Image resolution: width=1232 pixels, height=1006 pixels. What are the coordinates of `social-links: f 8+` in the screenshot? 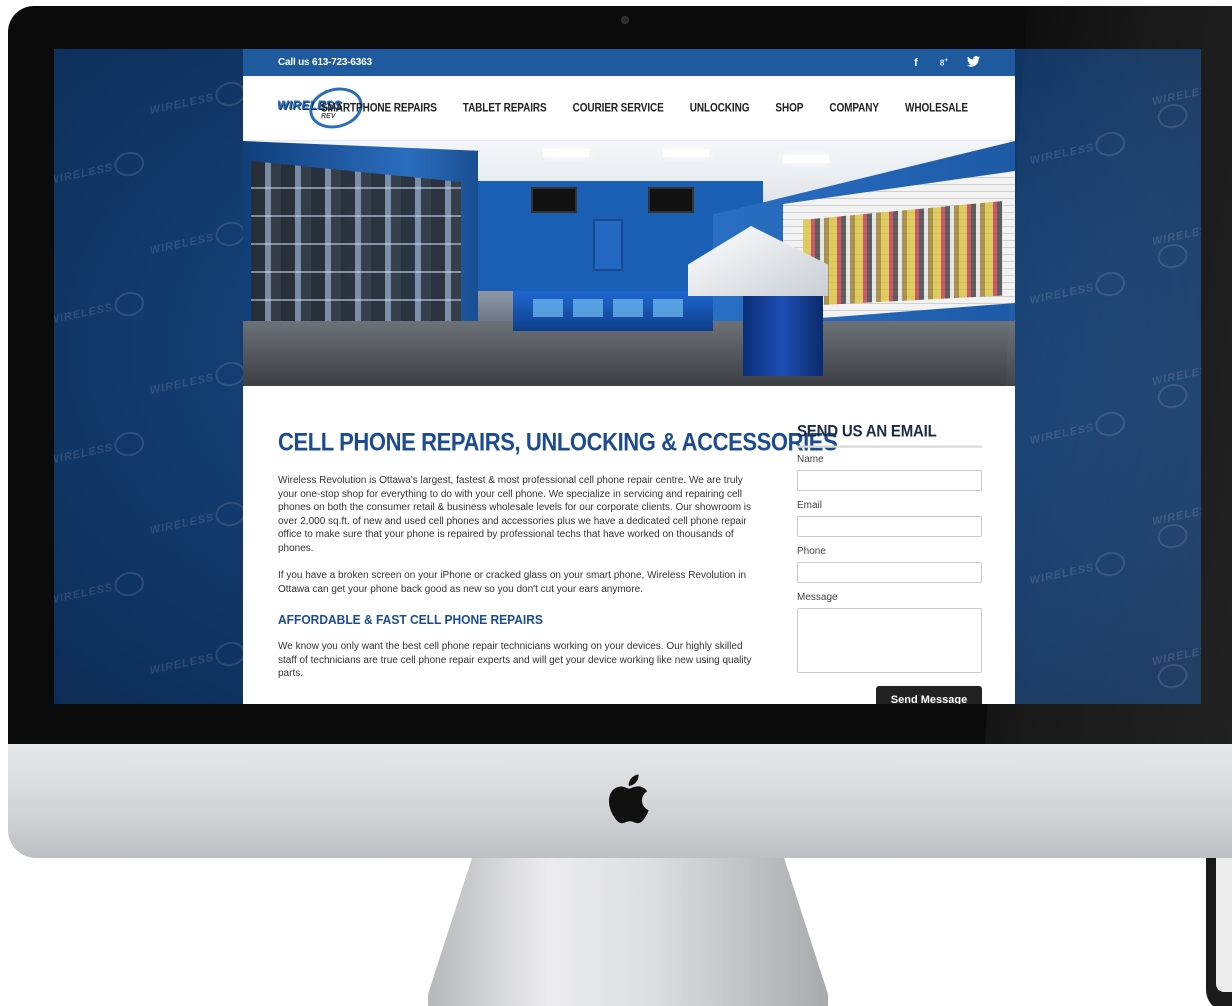 It's located at (945, 62).